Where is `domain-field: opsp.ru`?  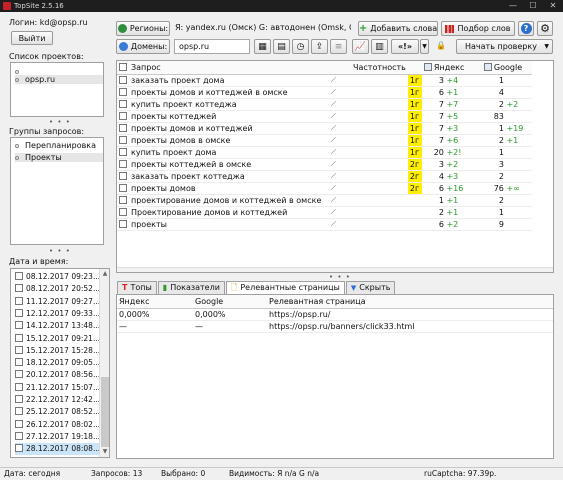 domain-field: opsp.ru is located at coordinates (212, 46).